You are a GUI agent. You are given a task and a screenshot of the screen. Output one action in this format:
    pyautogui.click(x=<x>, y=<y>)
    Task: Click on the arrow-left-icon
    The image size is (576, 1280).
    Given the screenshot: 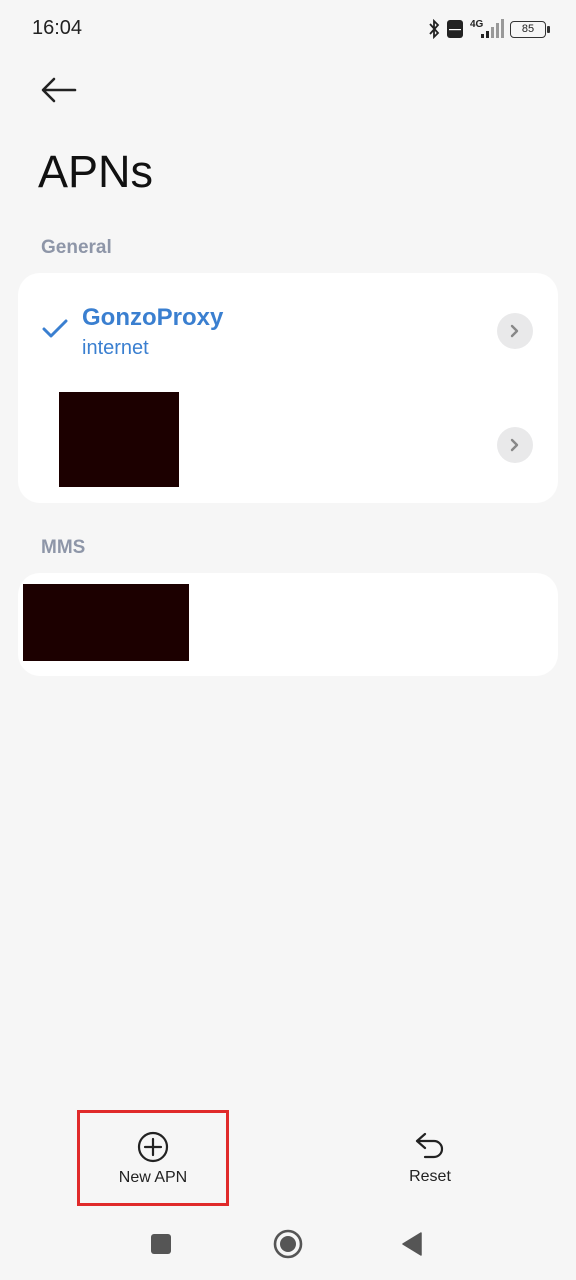 What is the action you would take?
    pyautogui.click(x=59, y=92)
    